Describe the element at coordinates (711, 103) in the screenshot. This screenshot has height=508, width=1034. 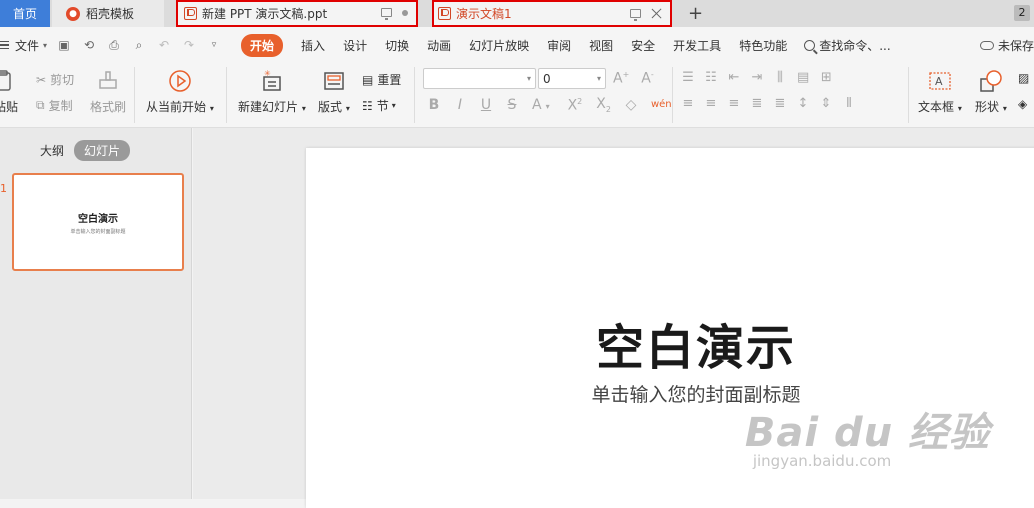
I see `align-center-icon: ≡` at that location.